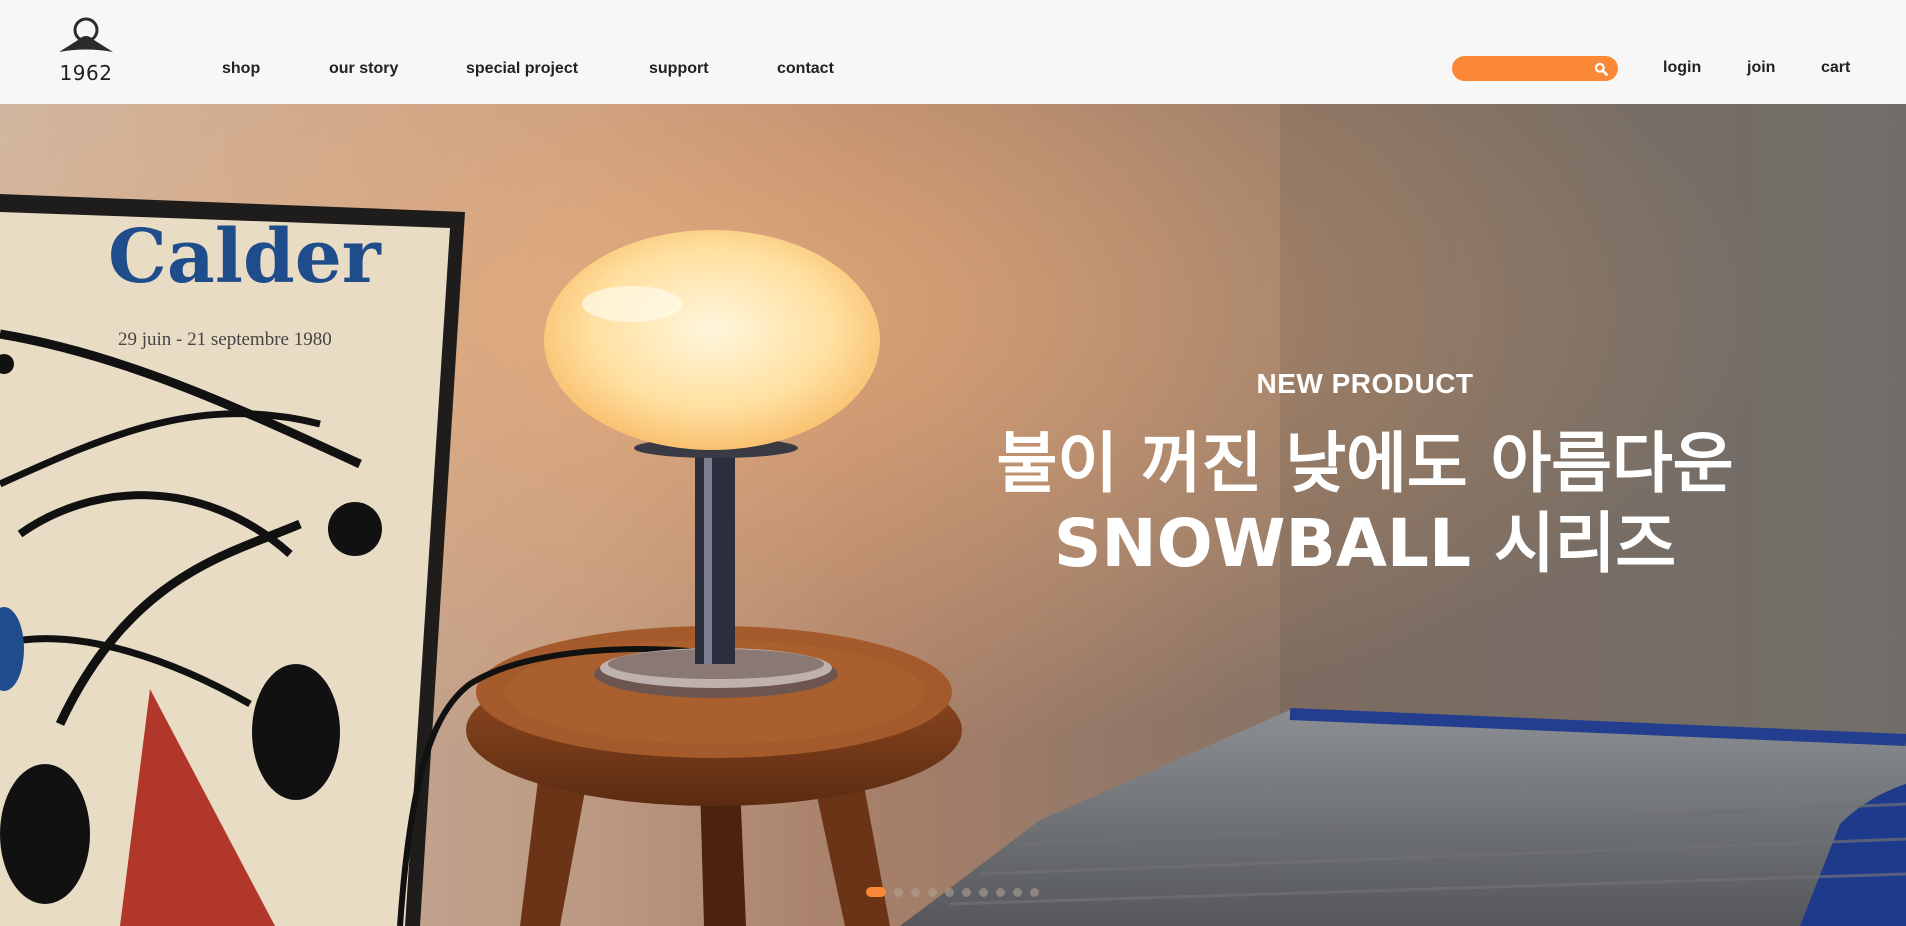 The width and height of the screenshot is (1906, 926). What do you see at coordinates (1365, 543) in the screenshot?
I see `hero-title-line2: SNOWBALL 시리즈` at bounding box center [1365, 543].